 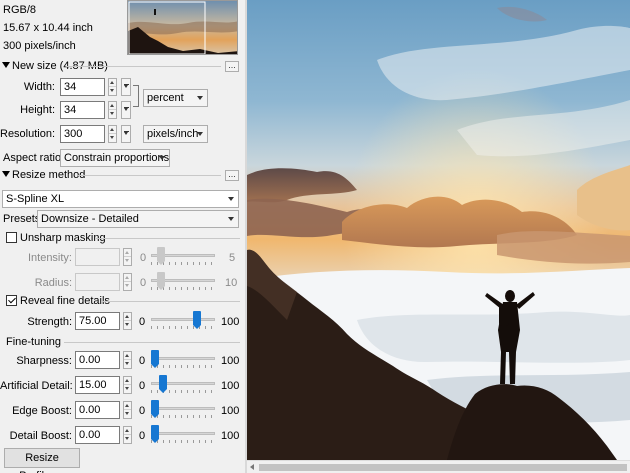 What do you see at coordinates (120, 199) in the screenshot?
I see `resize-method-select: S-Spline XL` at bounding box center [120, 199].